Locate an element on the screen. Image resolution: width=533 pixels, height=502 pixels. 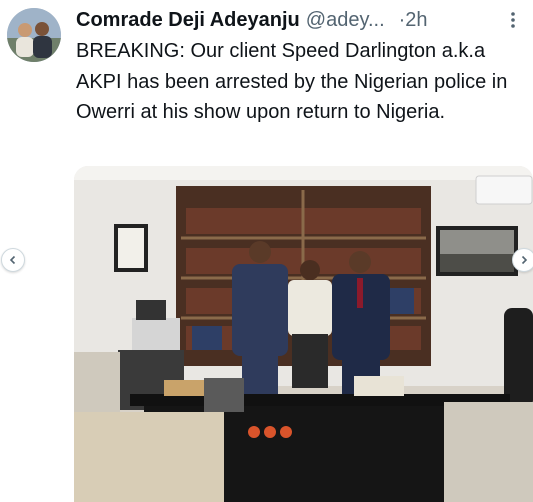
tweet-time: ·2h is located at coordinates (413, 20).